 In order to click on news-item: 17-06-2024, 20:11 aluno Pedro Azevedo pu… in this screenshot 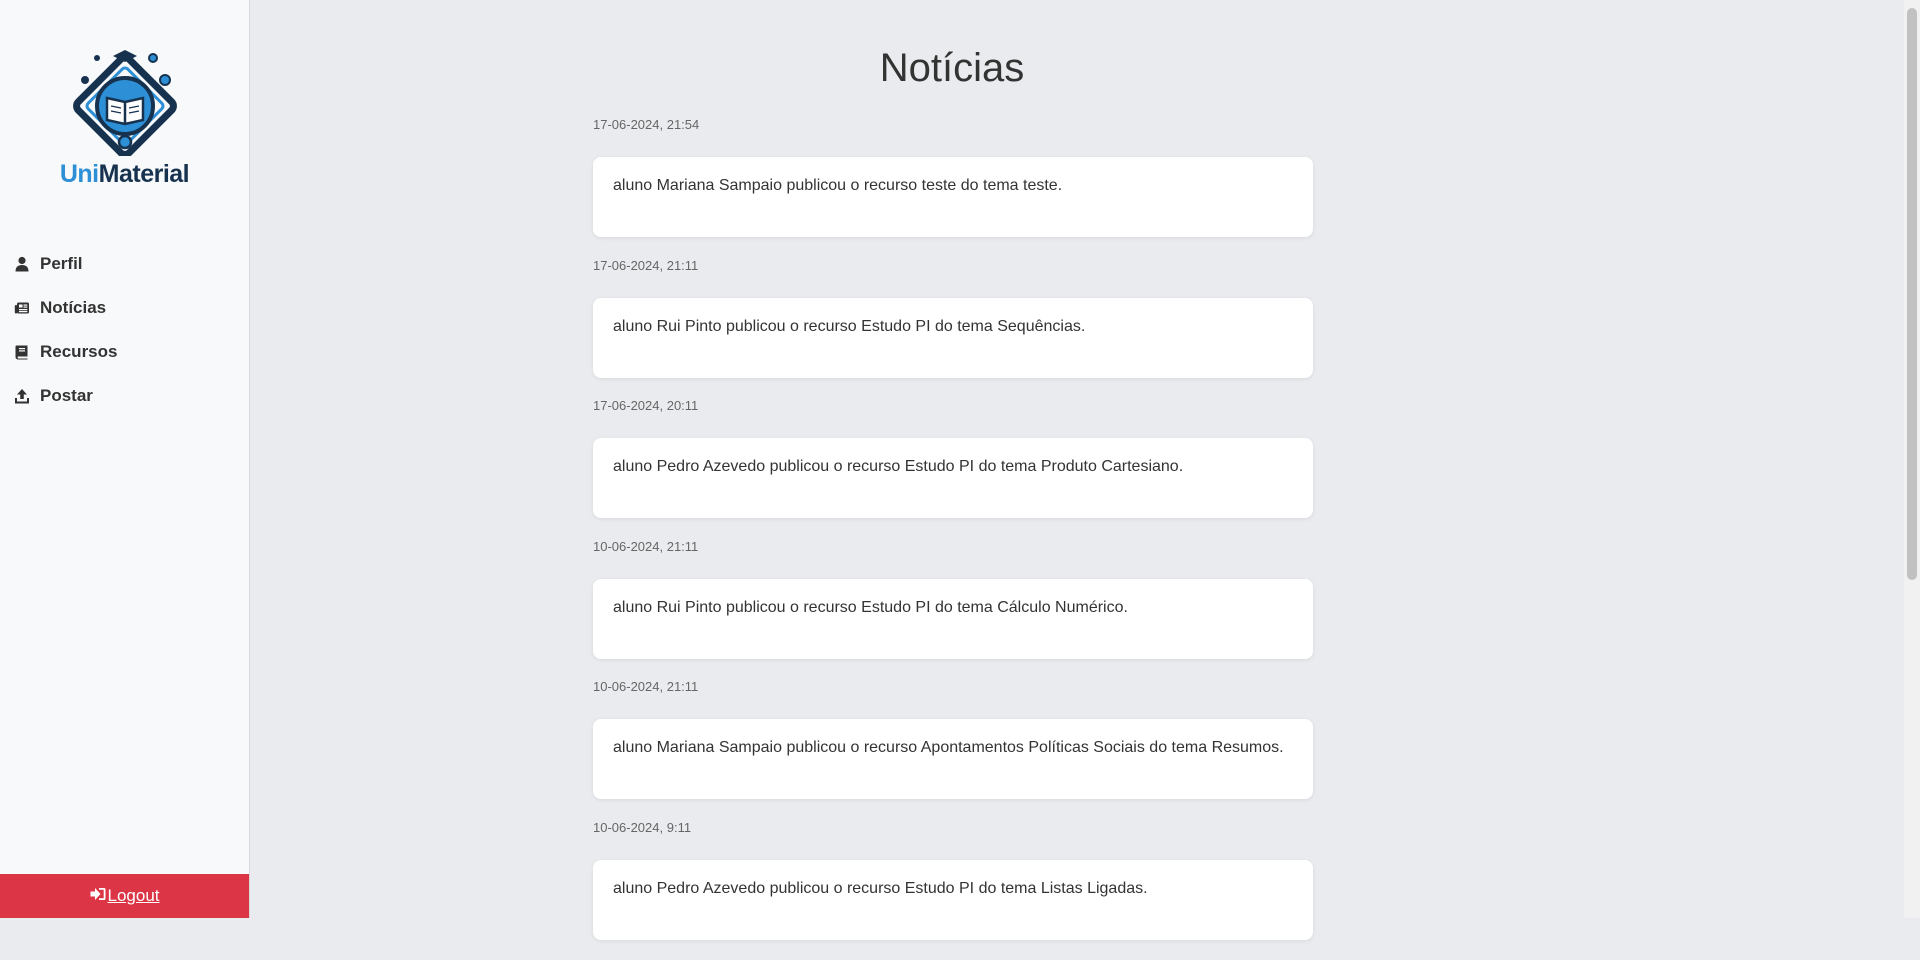, I will do `click(953, 468)`.